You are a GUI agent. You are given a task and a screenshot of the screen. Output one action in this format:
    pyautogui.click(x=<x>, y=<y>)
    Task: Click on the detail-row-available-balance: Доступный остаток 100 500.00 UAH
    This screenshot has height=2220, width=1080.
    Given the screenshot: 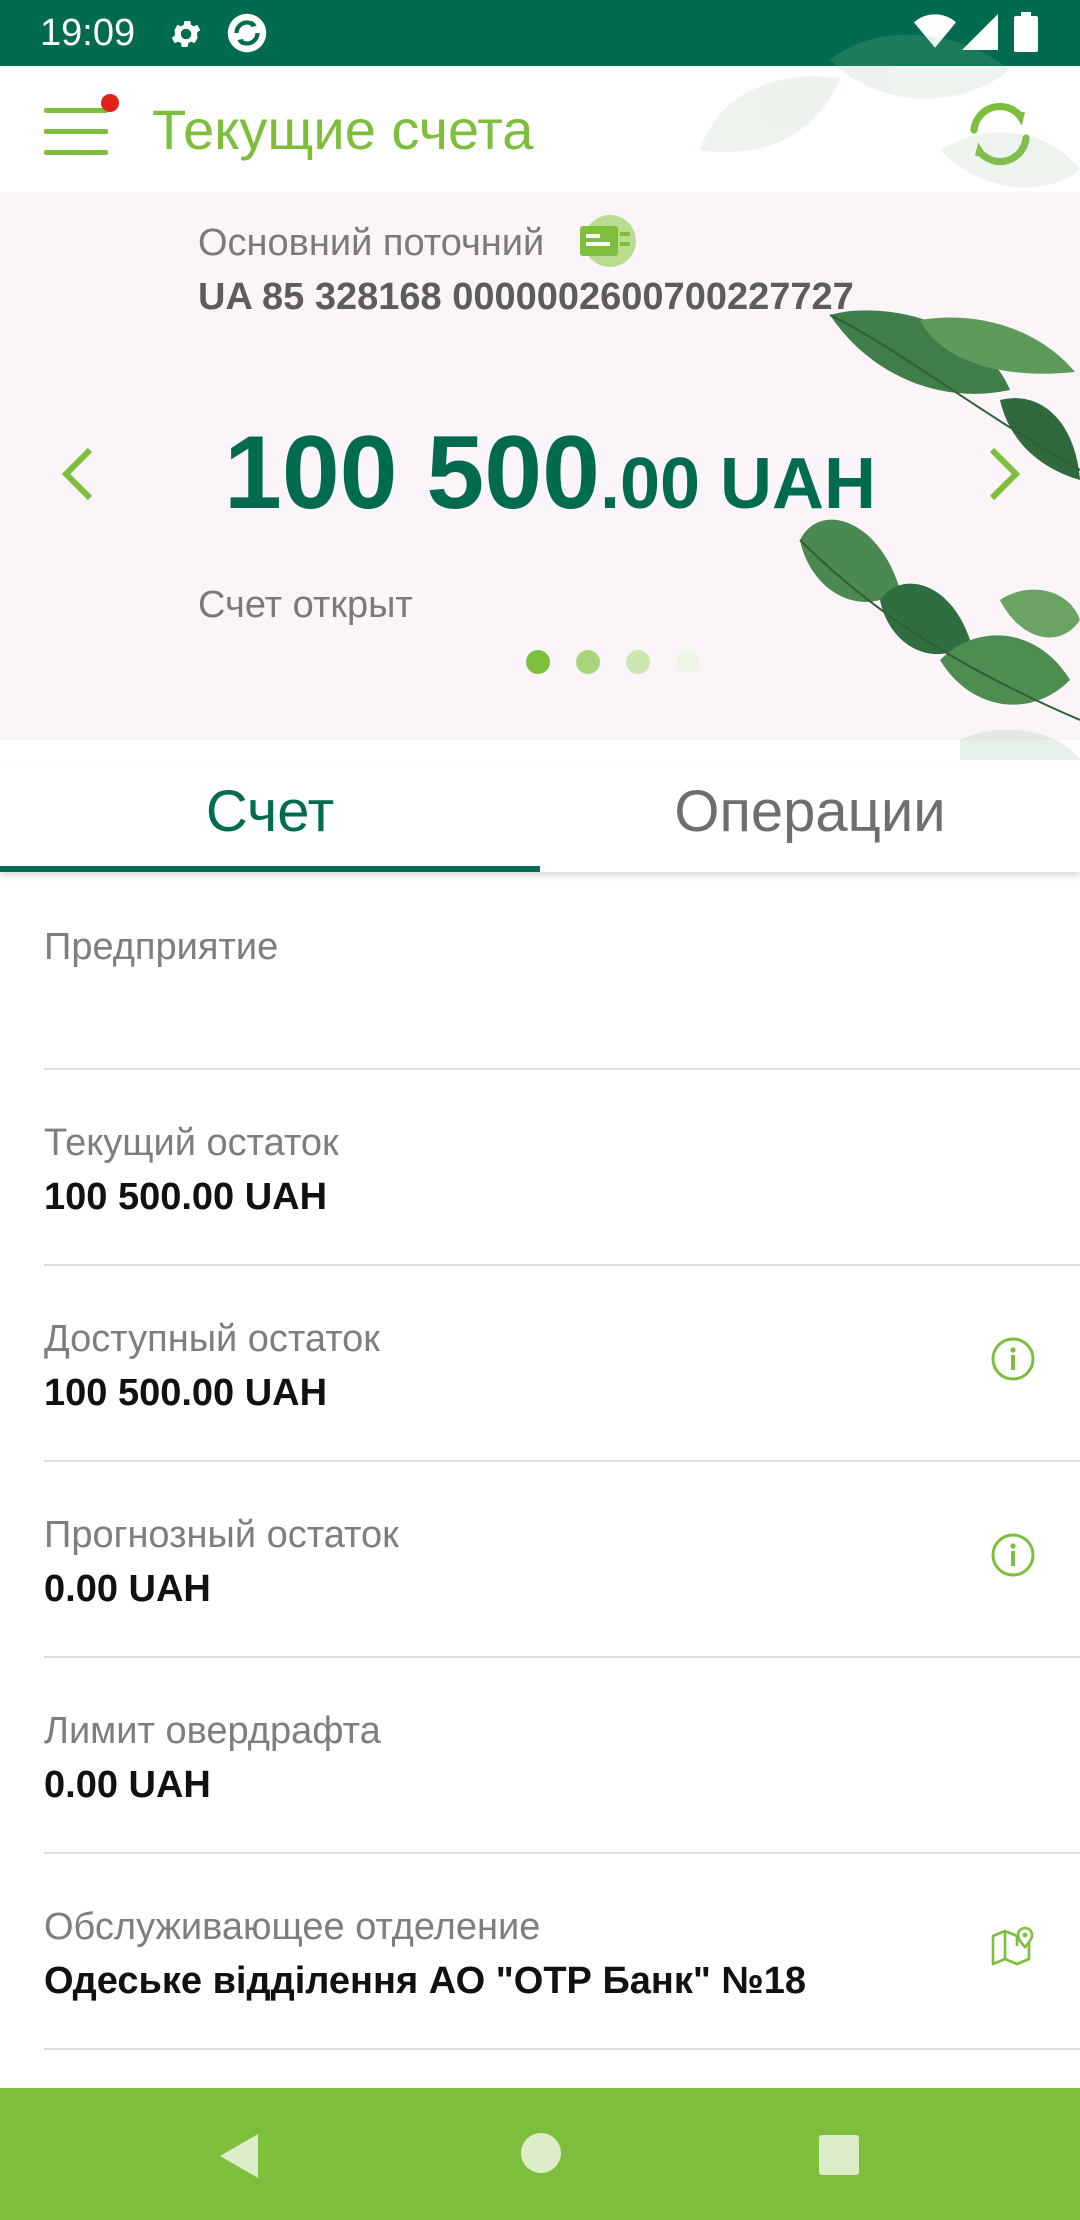 What is the action you would take?
    pyautogui.click(x=562, y=1364)
    